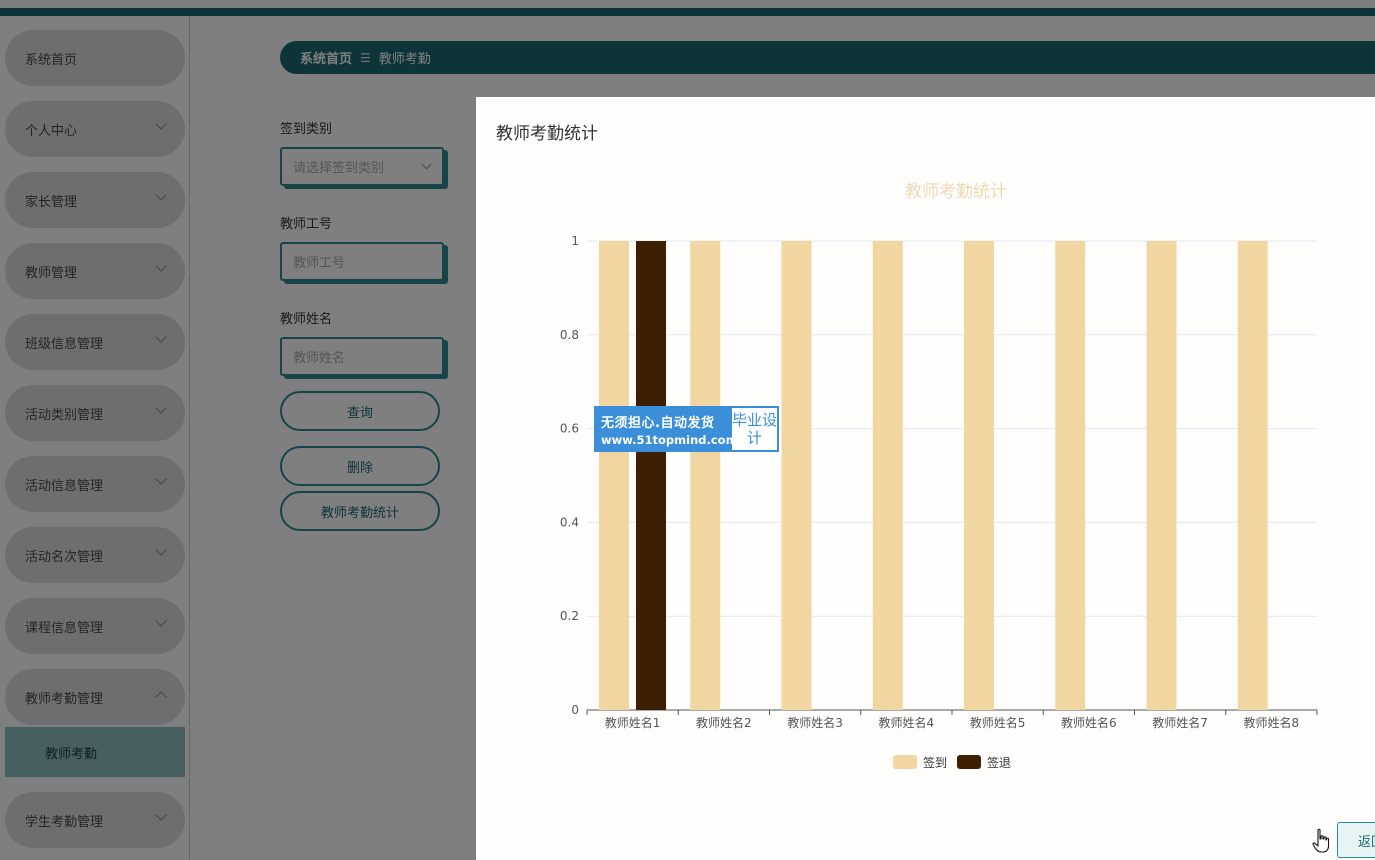 The width and height of the screenshot is (1375, 860). What do you see at coordinates (956, 192) in the screenshot?
I see `chart-title: 教师考勤统计` at bounding box center [956, 192].